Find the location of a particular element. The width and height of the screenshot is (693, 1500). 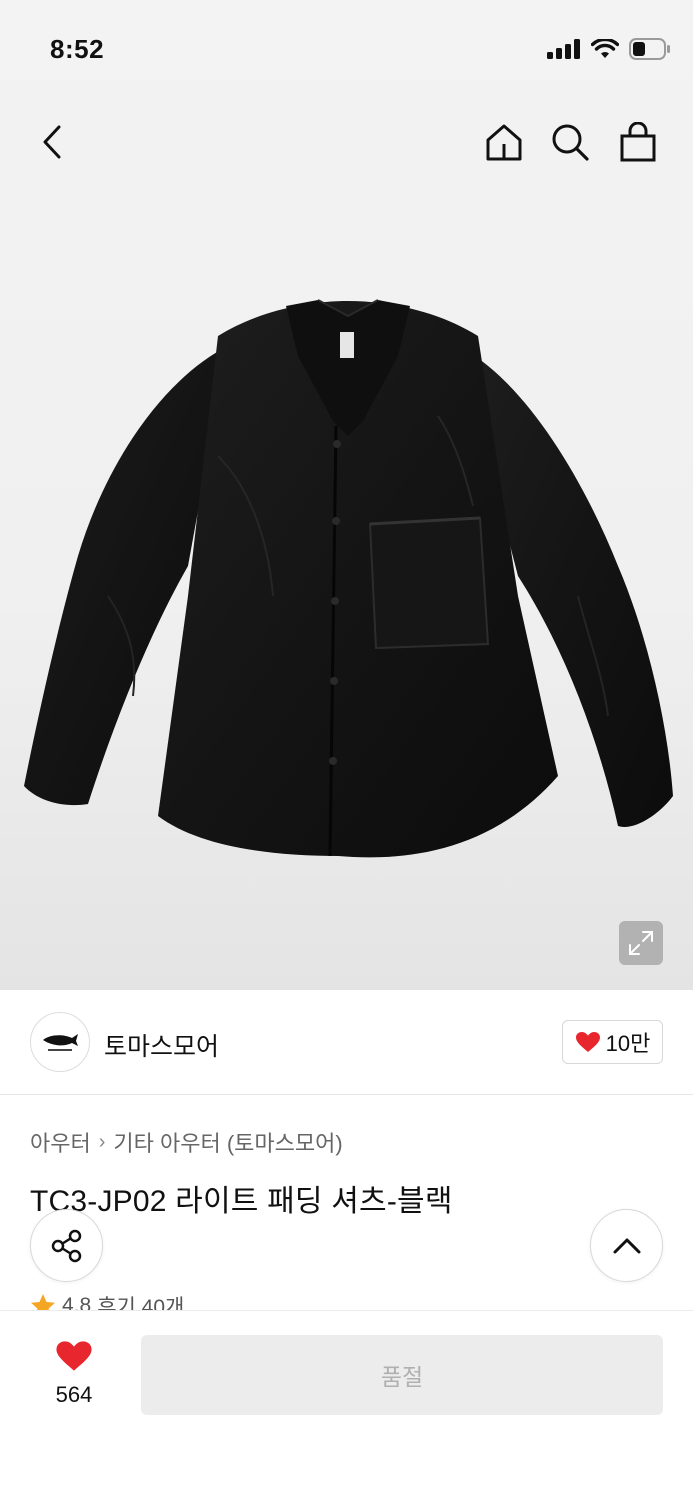

status-icons is located at coordinates (609, 49).